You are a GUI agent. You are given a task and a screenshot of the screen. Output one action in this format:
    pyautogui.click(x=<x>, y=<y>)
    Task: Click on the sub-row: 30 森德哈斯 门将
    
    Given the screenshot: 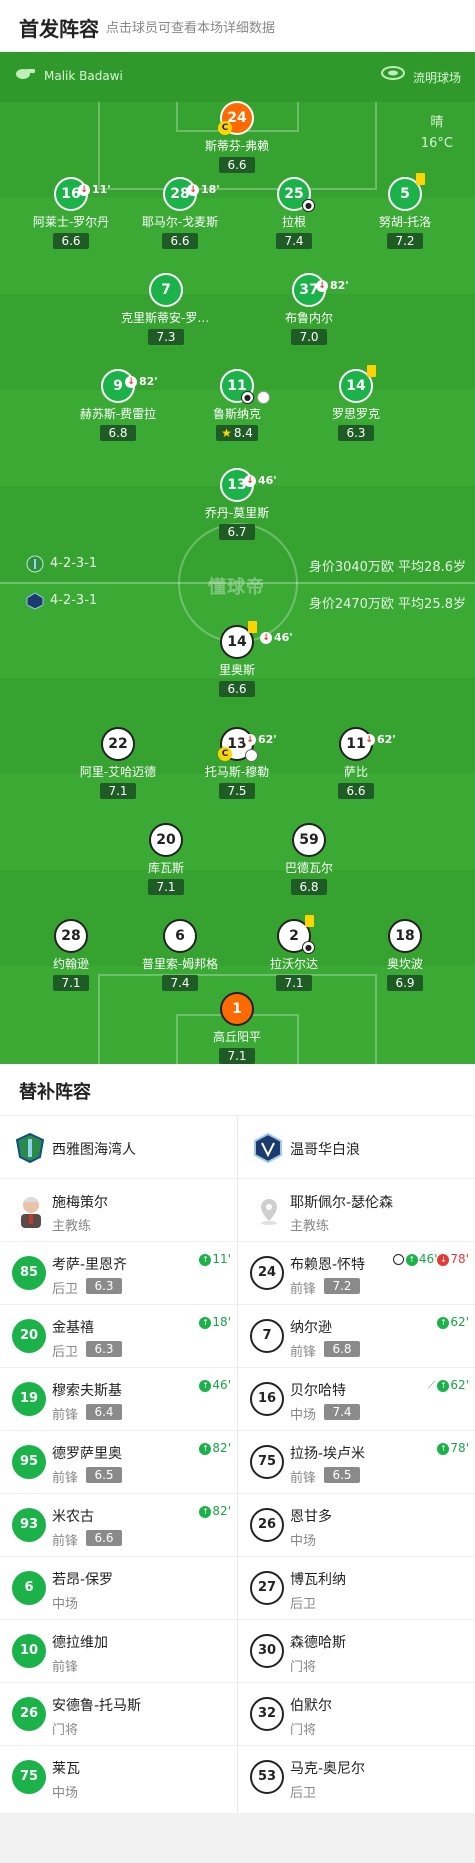 What is the action you would take?
    pyautogui.click(x=356, y=1651)
    